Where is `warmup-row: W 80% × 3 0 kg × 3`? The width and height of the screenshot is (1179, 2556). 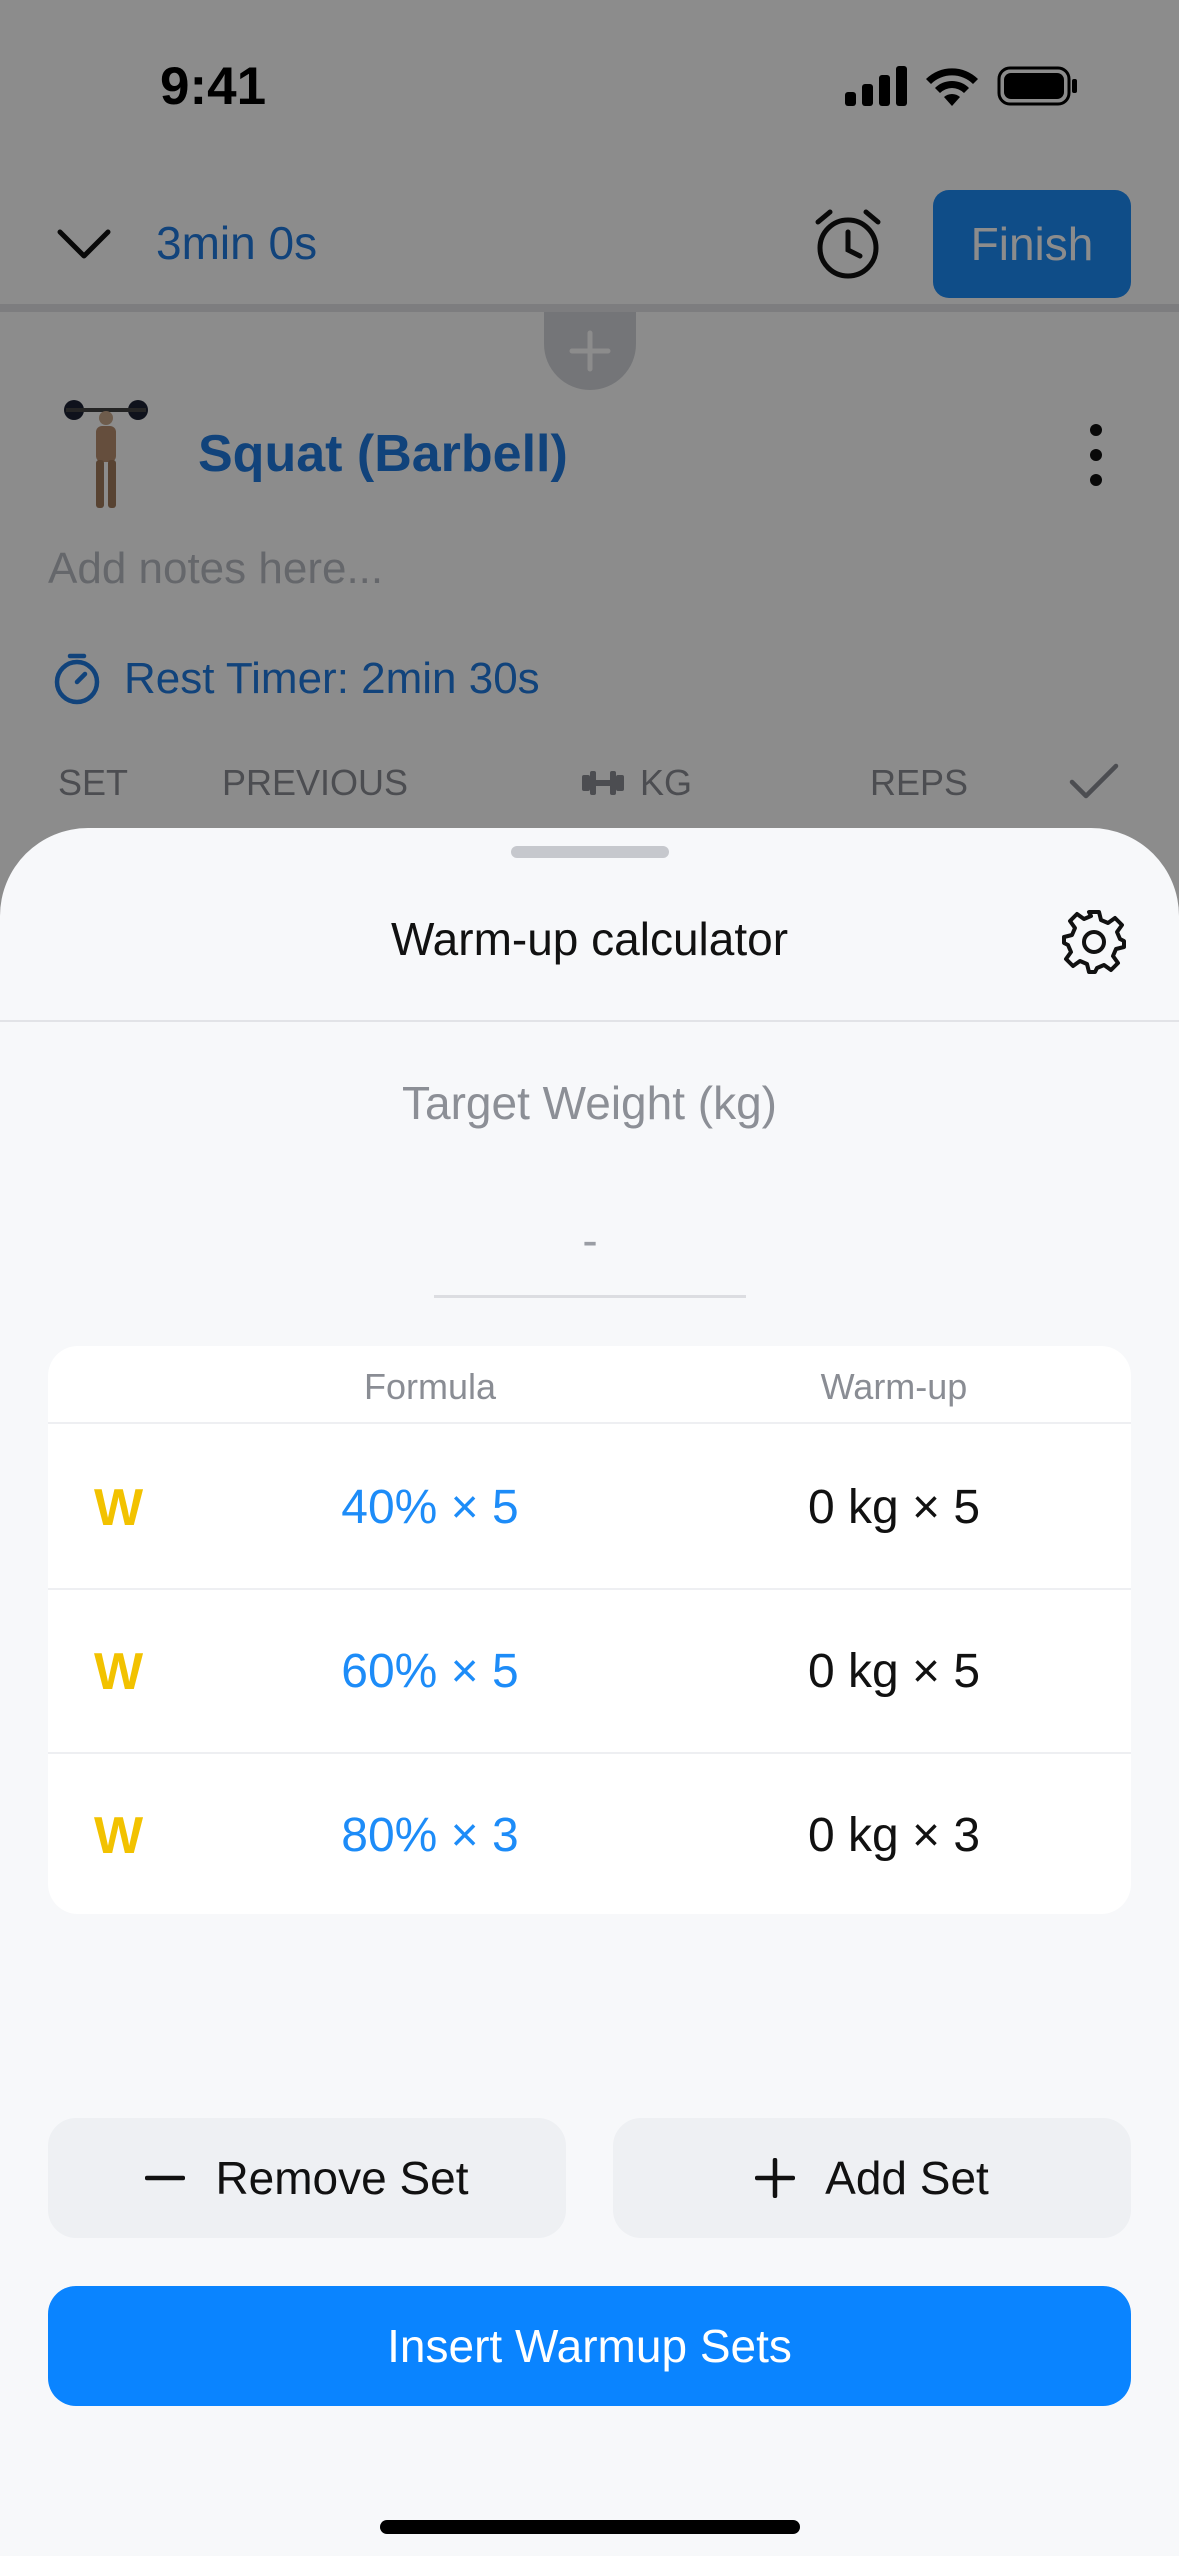 warmup-row: W 80% × 3 0 kg × 3 is located at coordinates (589, 1834).